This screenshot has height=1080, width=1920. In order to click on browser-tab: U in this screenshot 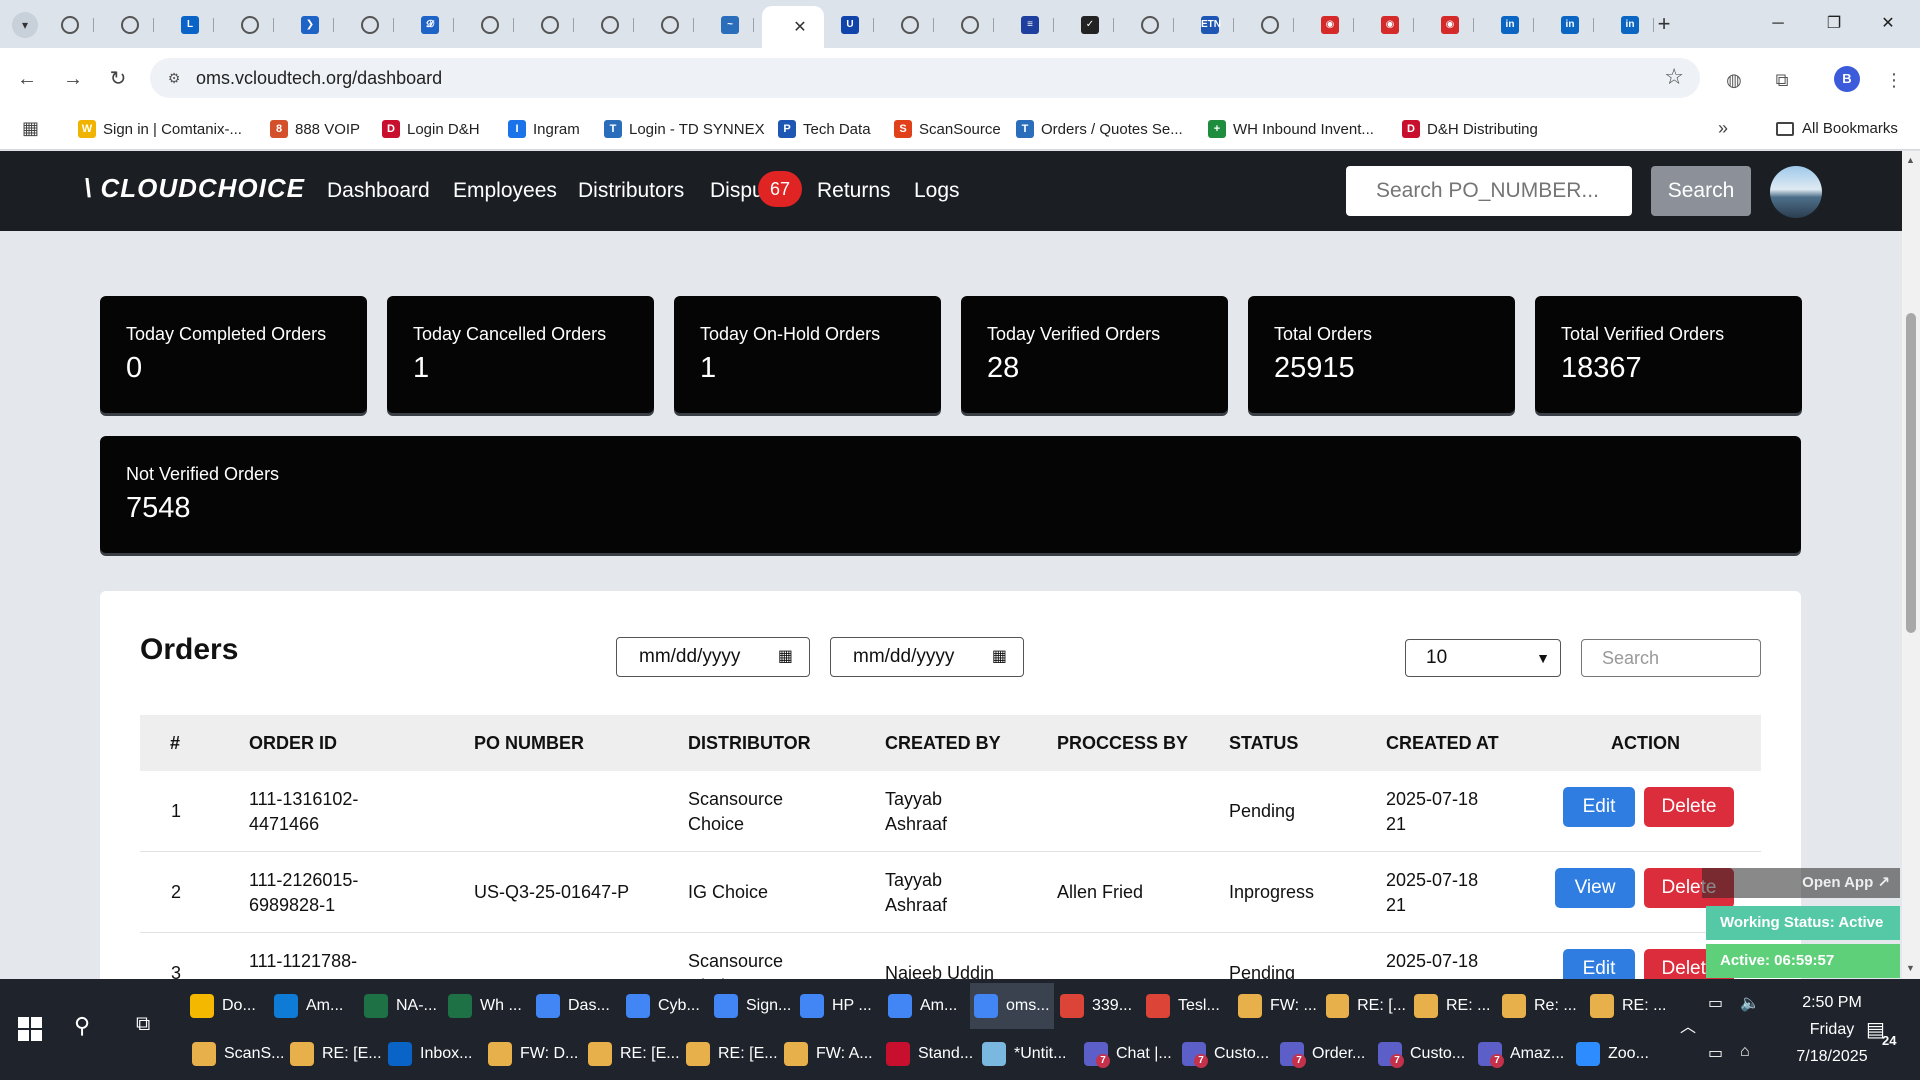, I will do `click(850, 25)`.